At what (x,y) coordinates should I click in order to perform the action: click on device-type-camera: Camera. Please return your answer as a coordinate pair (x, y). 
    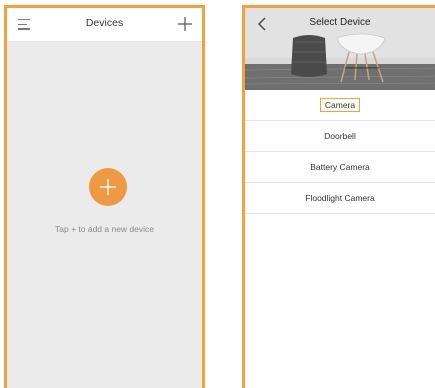
    Looking at the image, I should click on (340, 105).